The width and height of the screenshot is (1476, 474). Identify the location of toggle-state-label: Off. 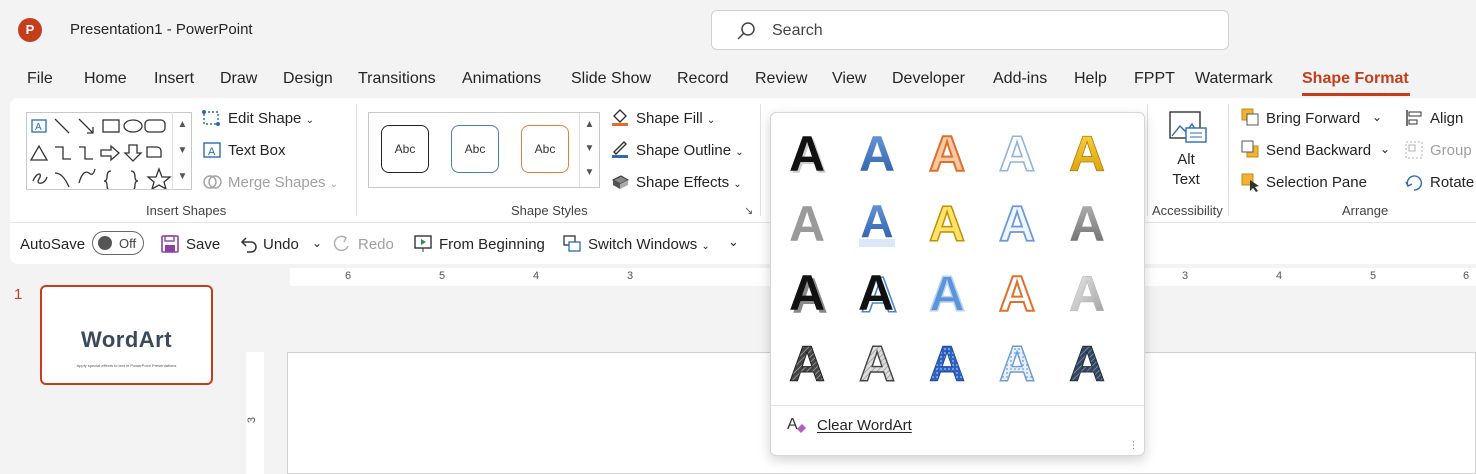
(128, 243).